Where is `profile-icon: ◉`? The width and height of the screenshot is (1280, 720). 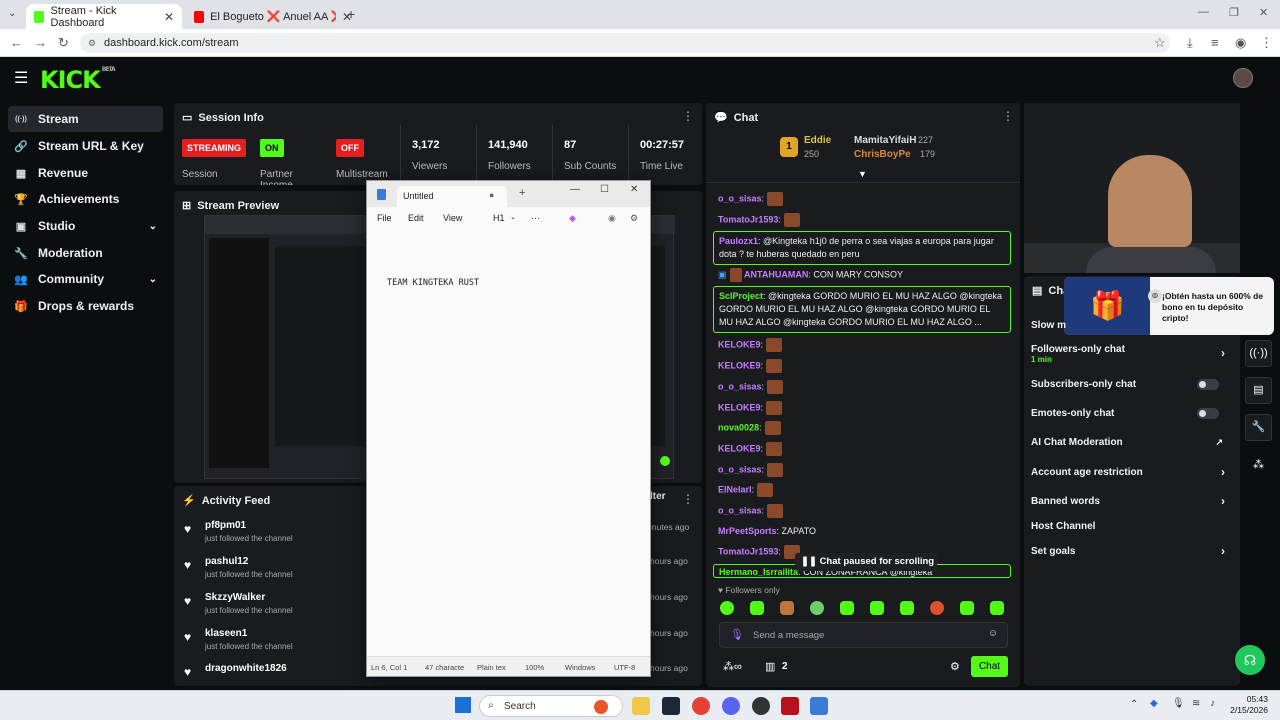 profile-icon: ◉ is located at coordinates (1240, 43).